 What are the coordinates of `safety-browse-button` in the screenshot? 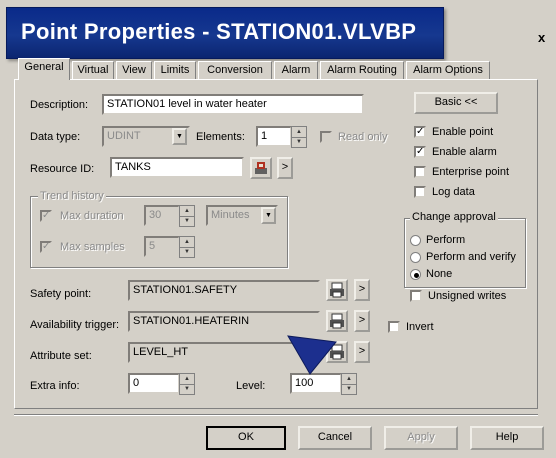 It's located at (337, 290).